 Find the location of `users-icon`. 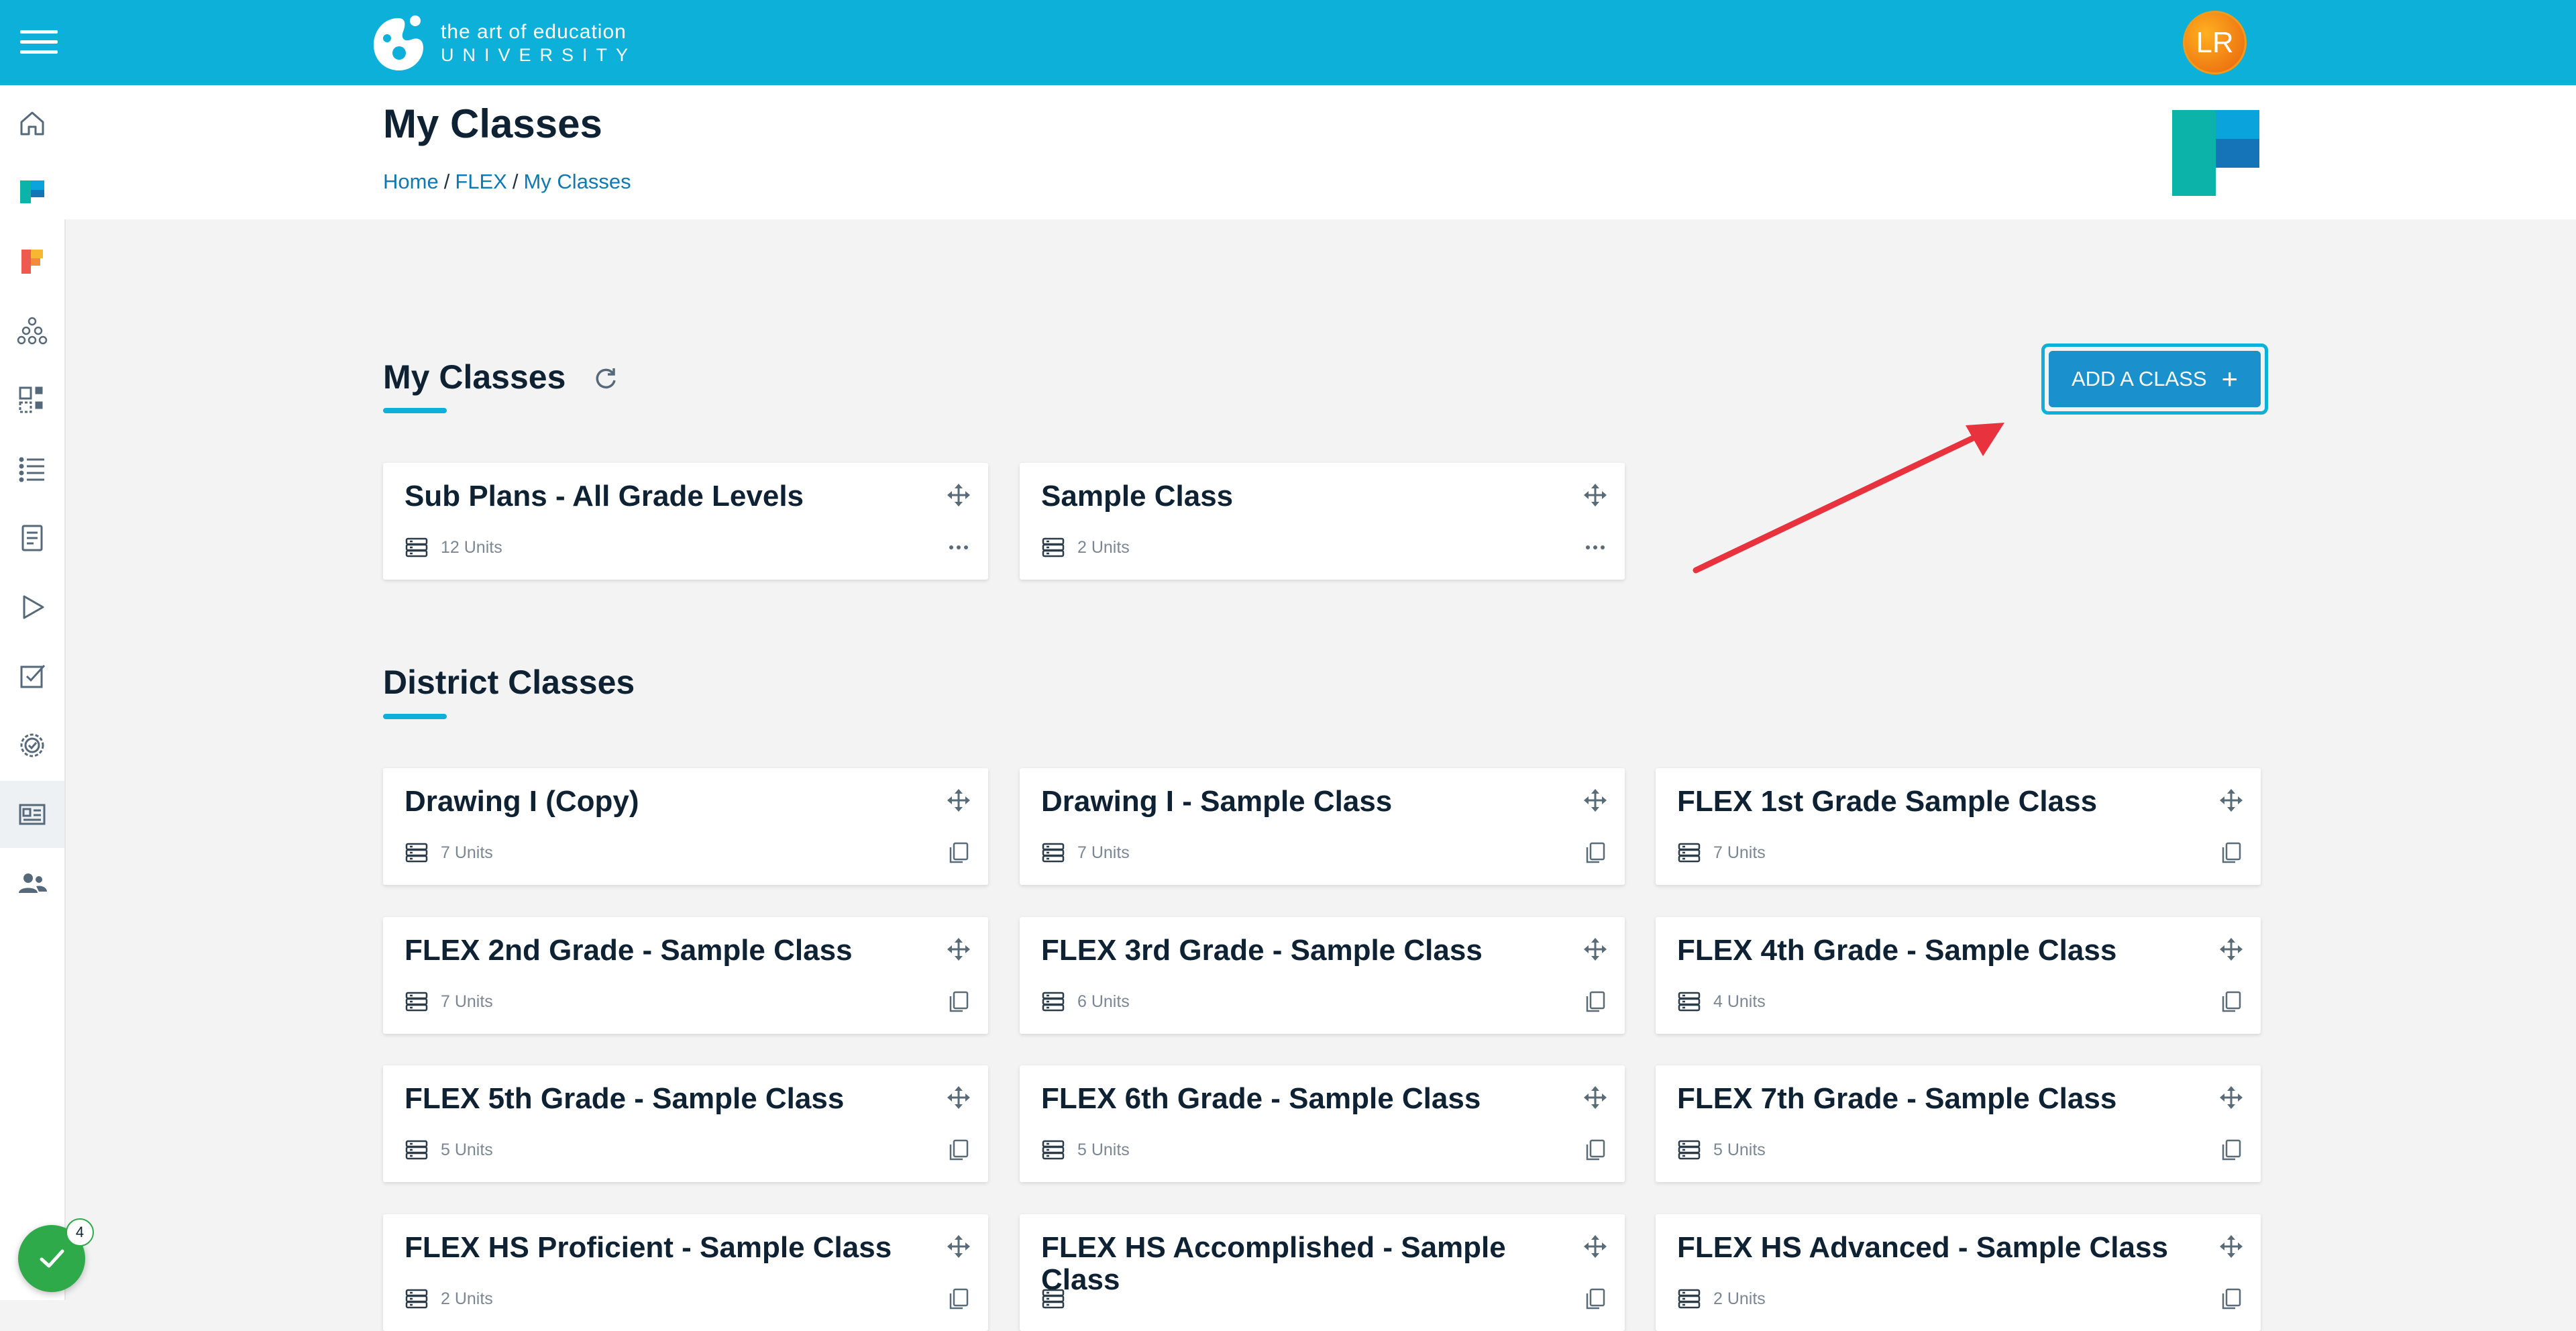

users-icon is located at coordinates (33, 883).